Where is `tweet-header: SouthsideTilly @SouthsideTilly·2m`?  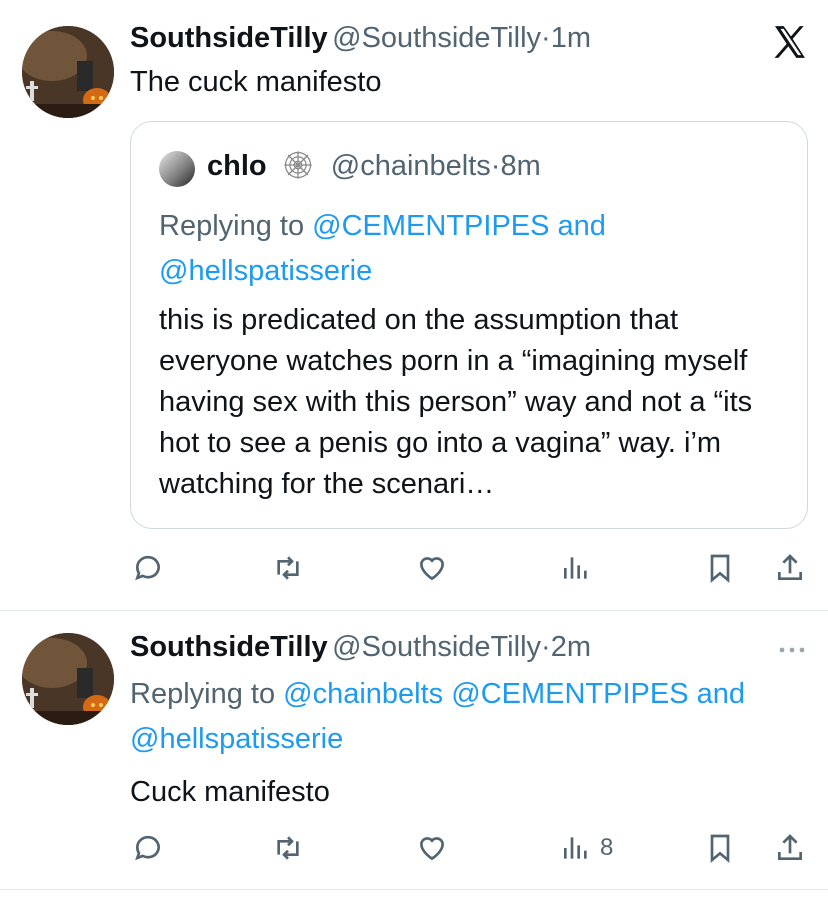
tweet-header: SouthsideTilly @SouthsideTilly·2m is located at coordinates (360, 647).